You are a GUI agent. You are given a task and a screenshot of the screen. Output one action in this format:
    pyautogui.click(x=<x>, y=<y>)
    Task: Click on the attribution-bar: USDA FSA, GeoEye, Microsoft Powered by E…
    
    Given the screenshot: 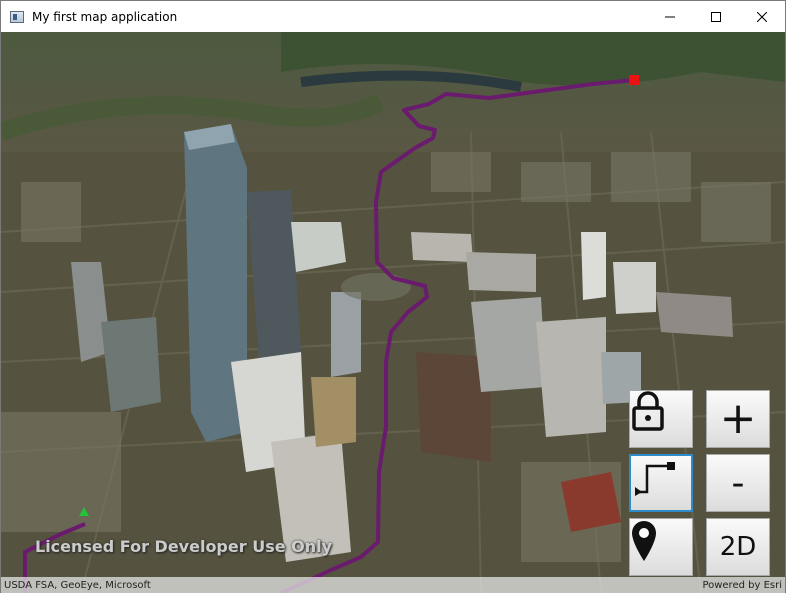 What is the action you would take?
    pyautogui.click(x=393, y=585)
    